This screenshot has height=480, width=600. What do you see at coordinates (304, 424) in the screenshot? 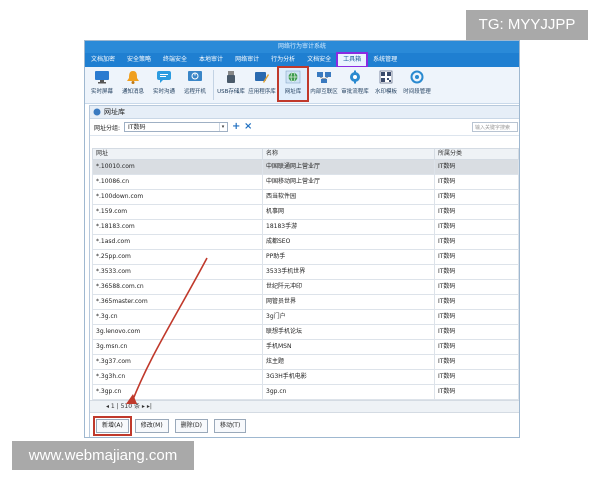
I see `action-button-bar: 新增(A) 修改(M) 删除(D) 移动(T)` at bounding box center [304, 424].